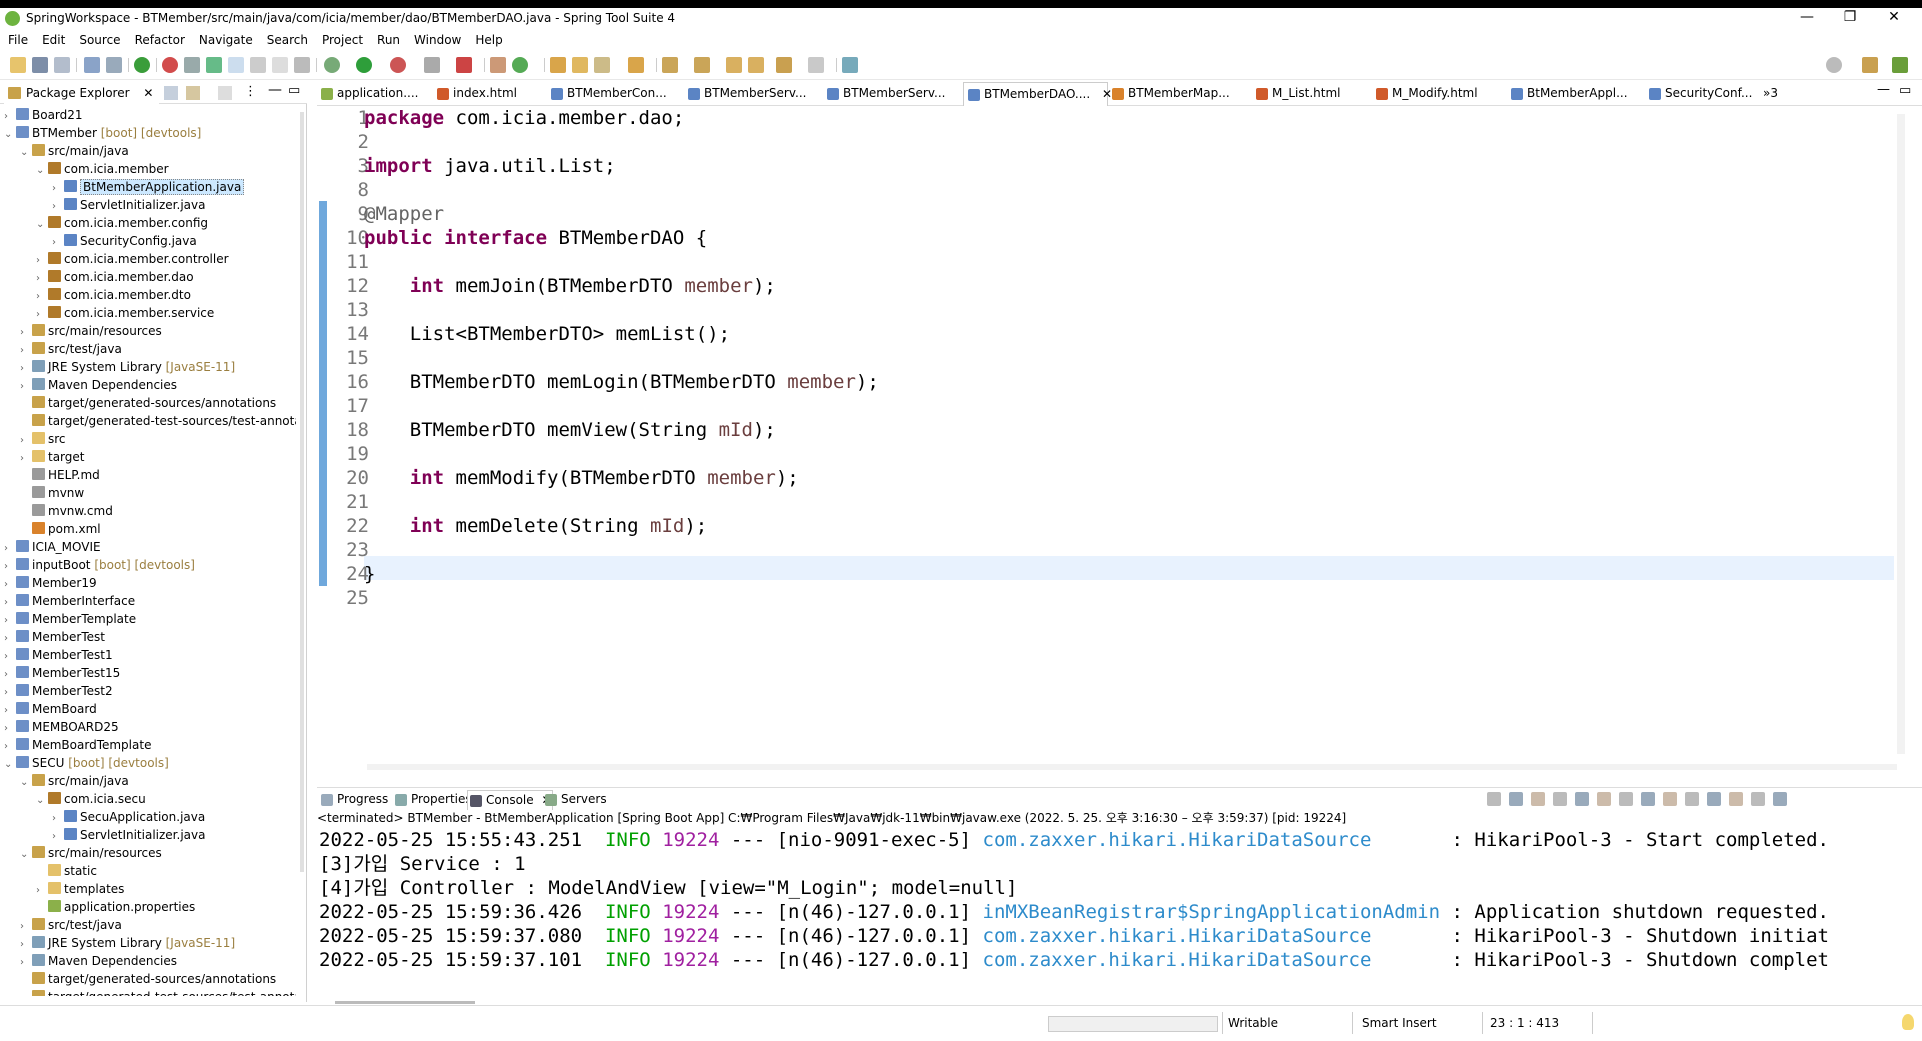  Describe the element at coordinates (127, 367) in the screenshot. I see `tree-item: › JRE System Library [JavaSE-11]` at that location.